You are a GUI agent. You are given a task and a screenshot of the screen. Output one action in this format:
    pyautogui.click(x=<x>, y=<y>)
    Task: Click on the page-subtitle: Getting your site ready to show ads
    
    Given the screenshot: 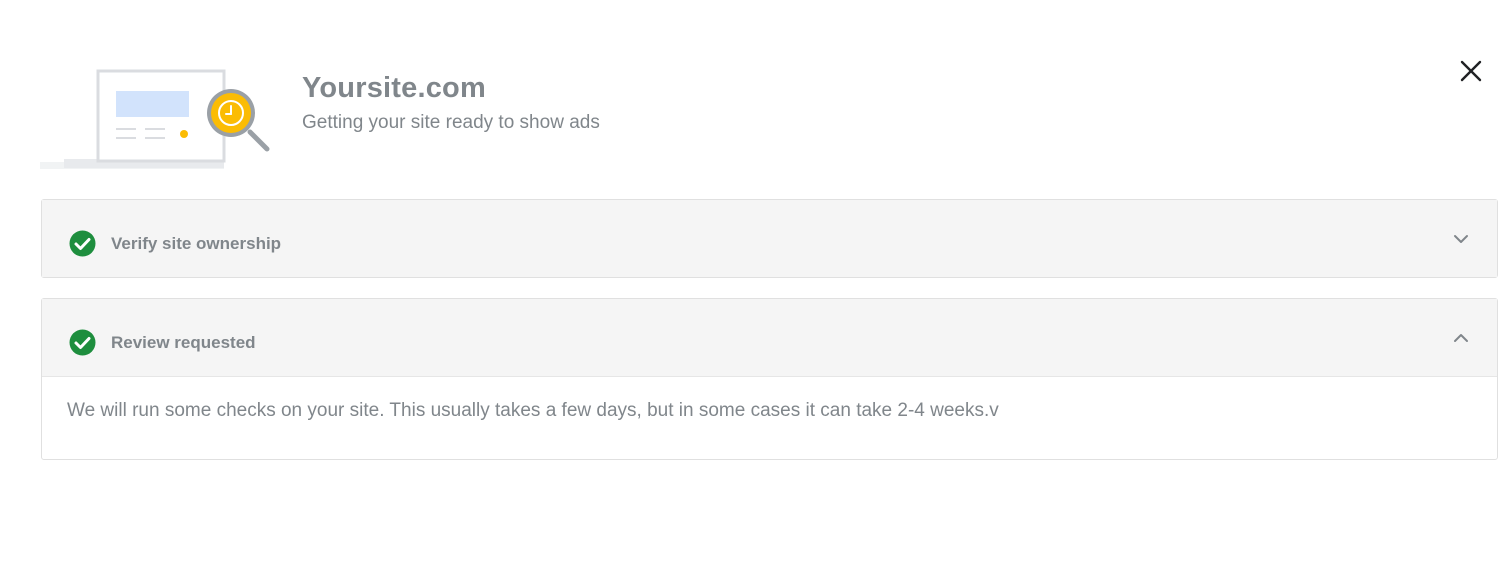 What is the action you would take?
    pyautogui.click(x=451, y=122)
    